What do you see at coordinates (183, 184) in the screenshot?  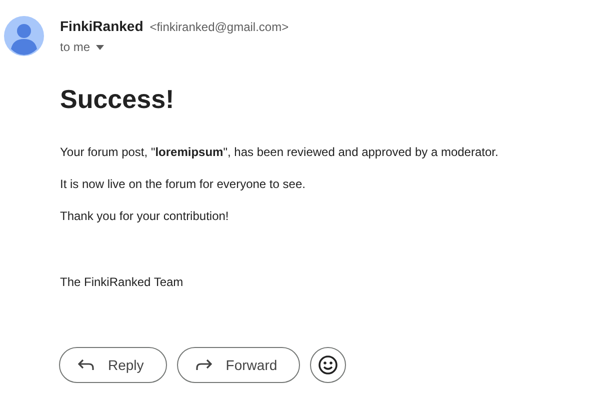 I see `body-paragraph: It is now live on the forum for everyone to see.` at bounding box center [183, 184].